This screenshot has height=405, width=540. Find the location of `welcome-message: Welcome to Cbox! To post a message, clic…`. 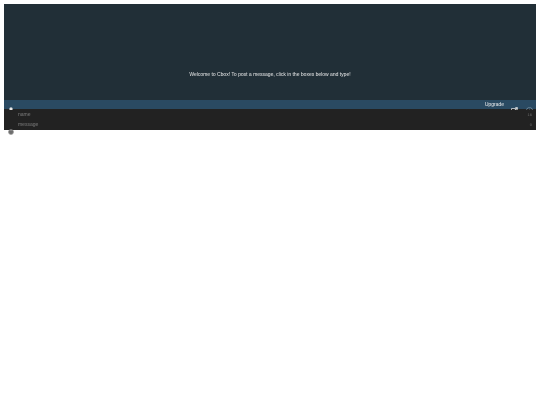

welcome-message: Welcome to Cbox! To post a message, clic… is located at coordinates (270, 75).